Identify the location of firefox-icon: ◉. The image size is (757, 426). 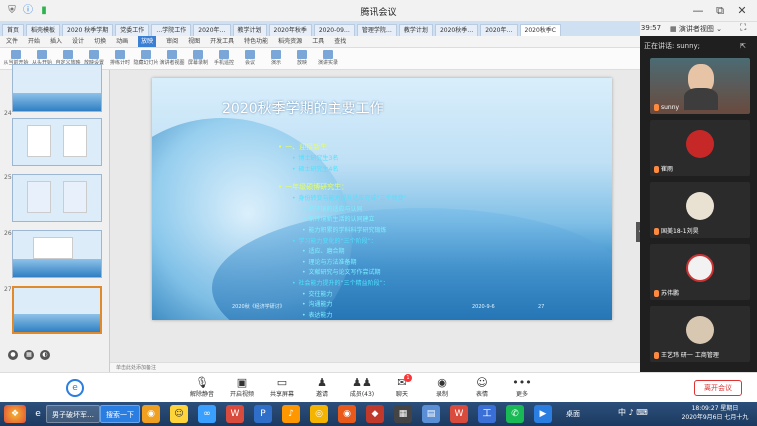
(347, 414).